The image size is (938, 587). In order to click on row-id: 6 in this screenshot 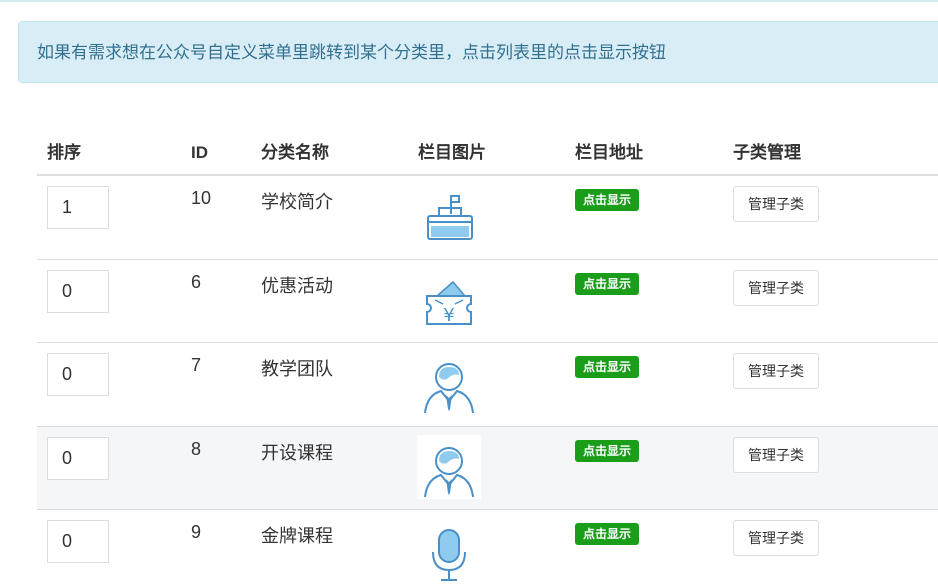, I will do `click(196, 282)`.